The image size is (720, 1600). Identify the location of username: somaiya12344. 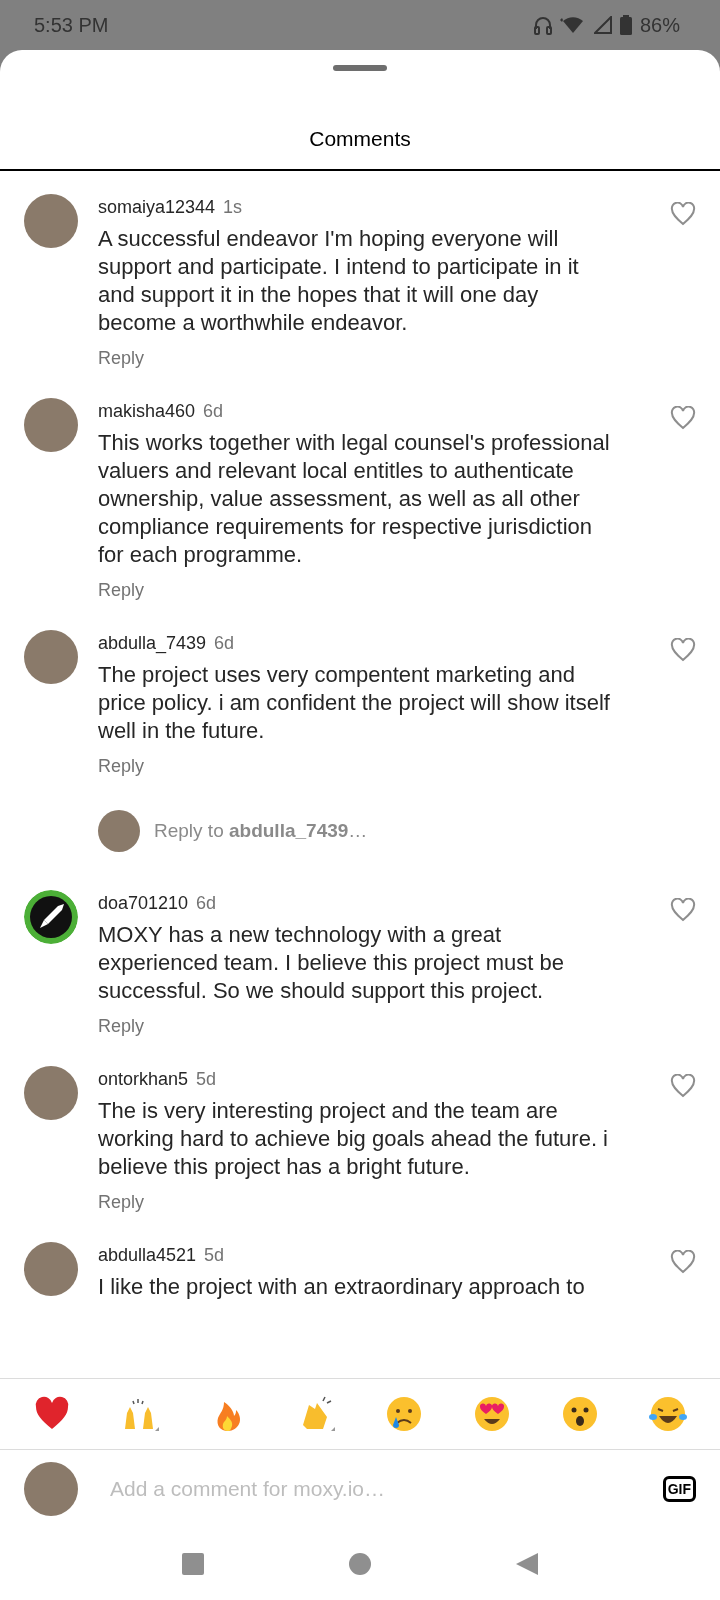
(157, 207).